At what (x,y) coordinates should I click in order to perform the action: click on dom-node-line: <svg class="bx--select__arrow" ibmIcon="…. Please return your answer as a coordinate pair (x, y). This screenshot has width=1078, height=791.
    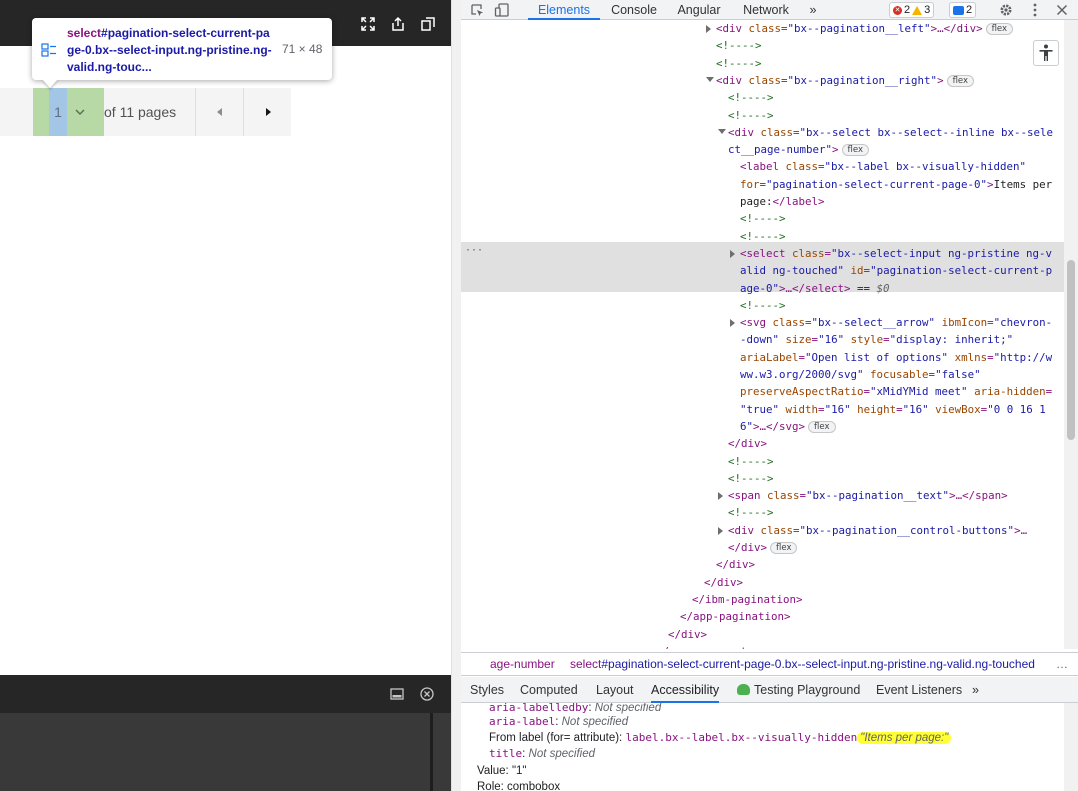
    Looking at the image, I should click on (891, 322).